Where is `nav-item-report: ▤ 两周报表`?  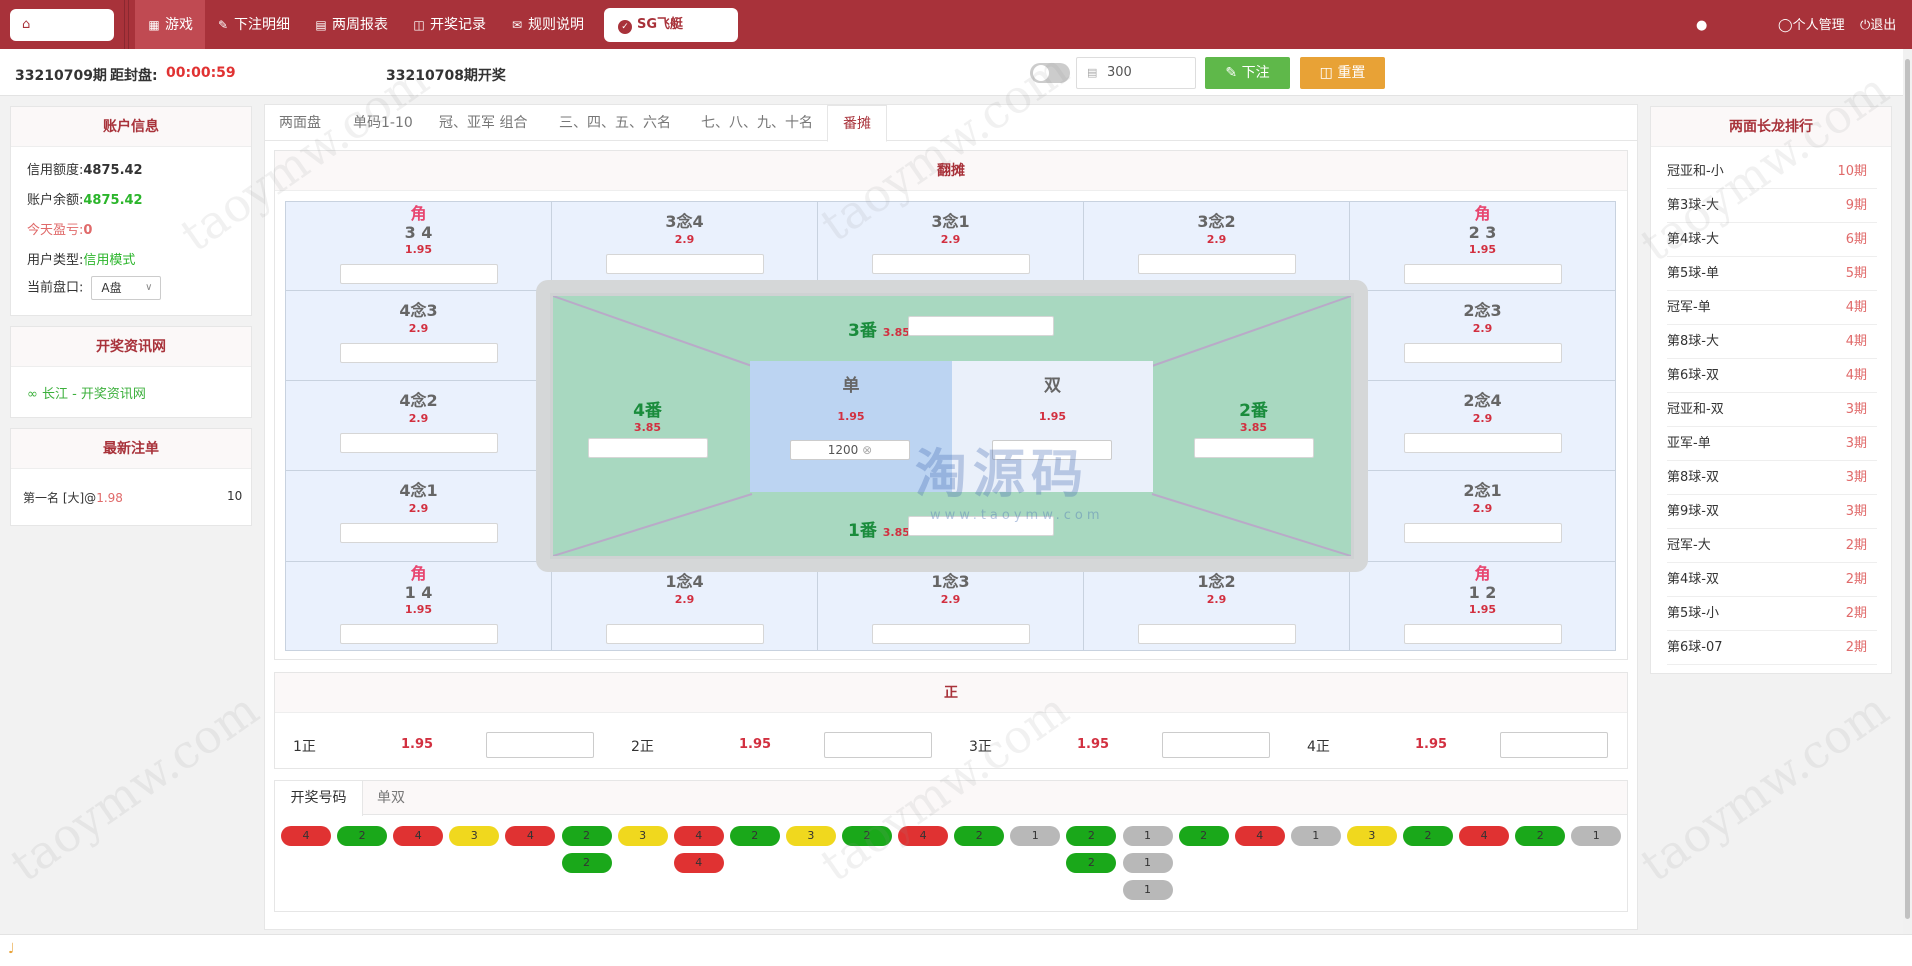 nav-item-report: ▤ 两周报表 is located at coordinates (351, 24).